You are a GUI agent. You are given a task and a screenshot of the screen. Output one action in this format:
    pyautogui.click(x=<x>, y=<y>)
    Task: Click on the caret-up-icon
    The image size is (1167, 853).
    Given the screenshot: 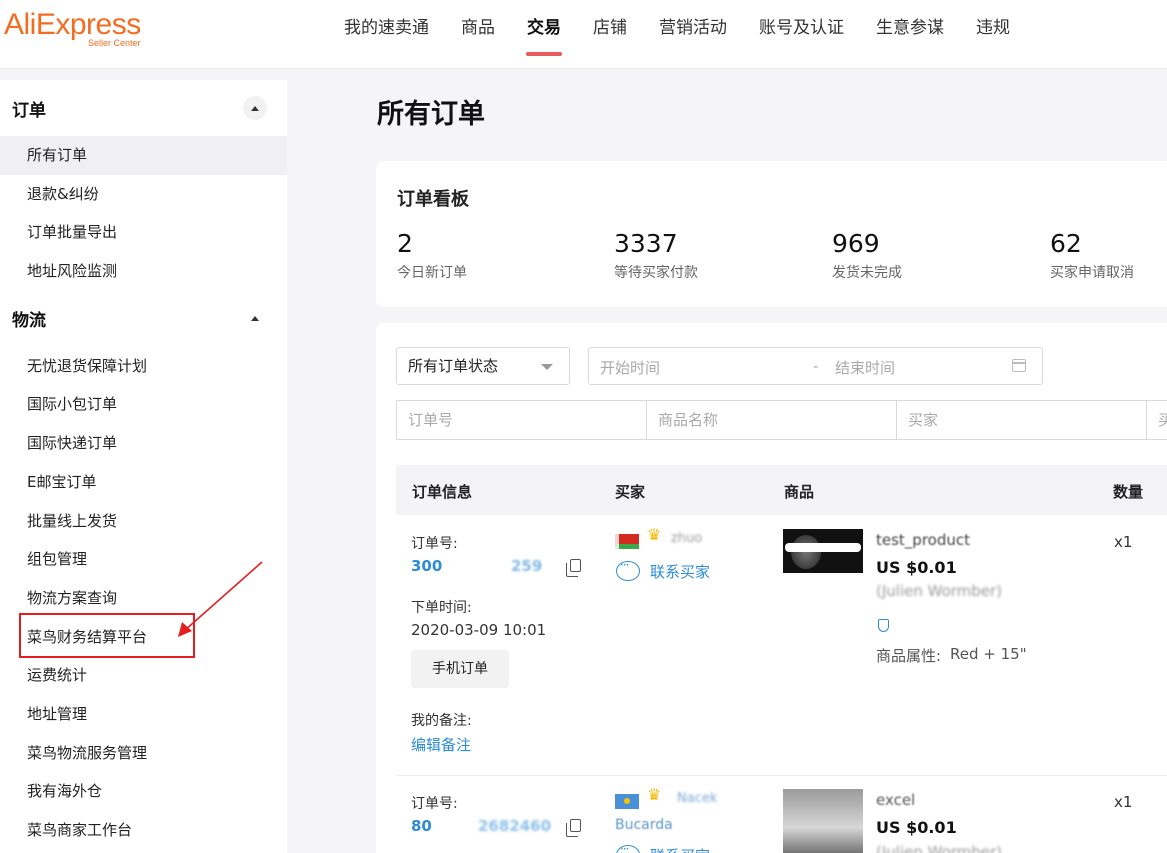 What is the action you would take?
    pyautogui.click(x=255, y=319)
    